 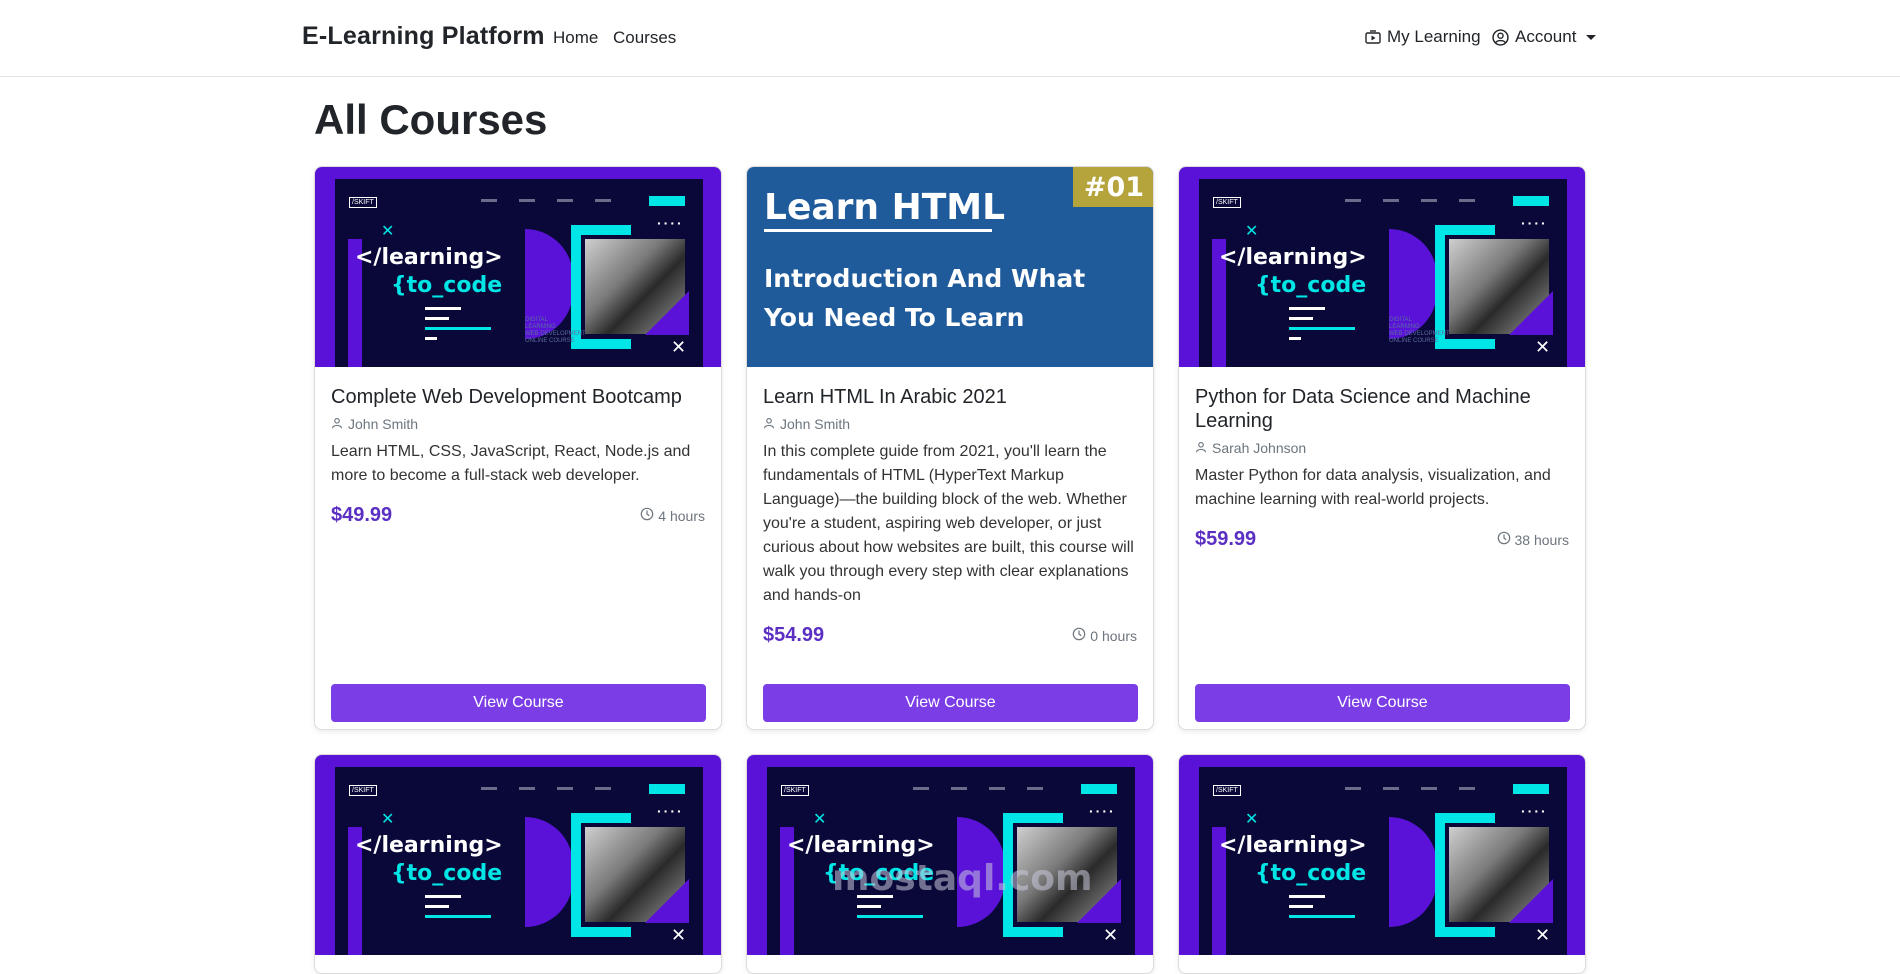 I want to click on course-duration: 4 hours, so click(x=672, y=515).